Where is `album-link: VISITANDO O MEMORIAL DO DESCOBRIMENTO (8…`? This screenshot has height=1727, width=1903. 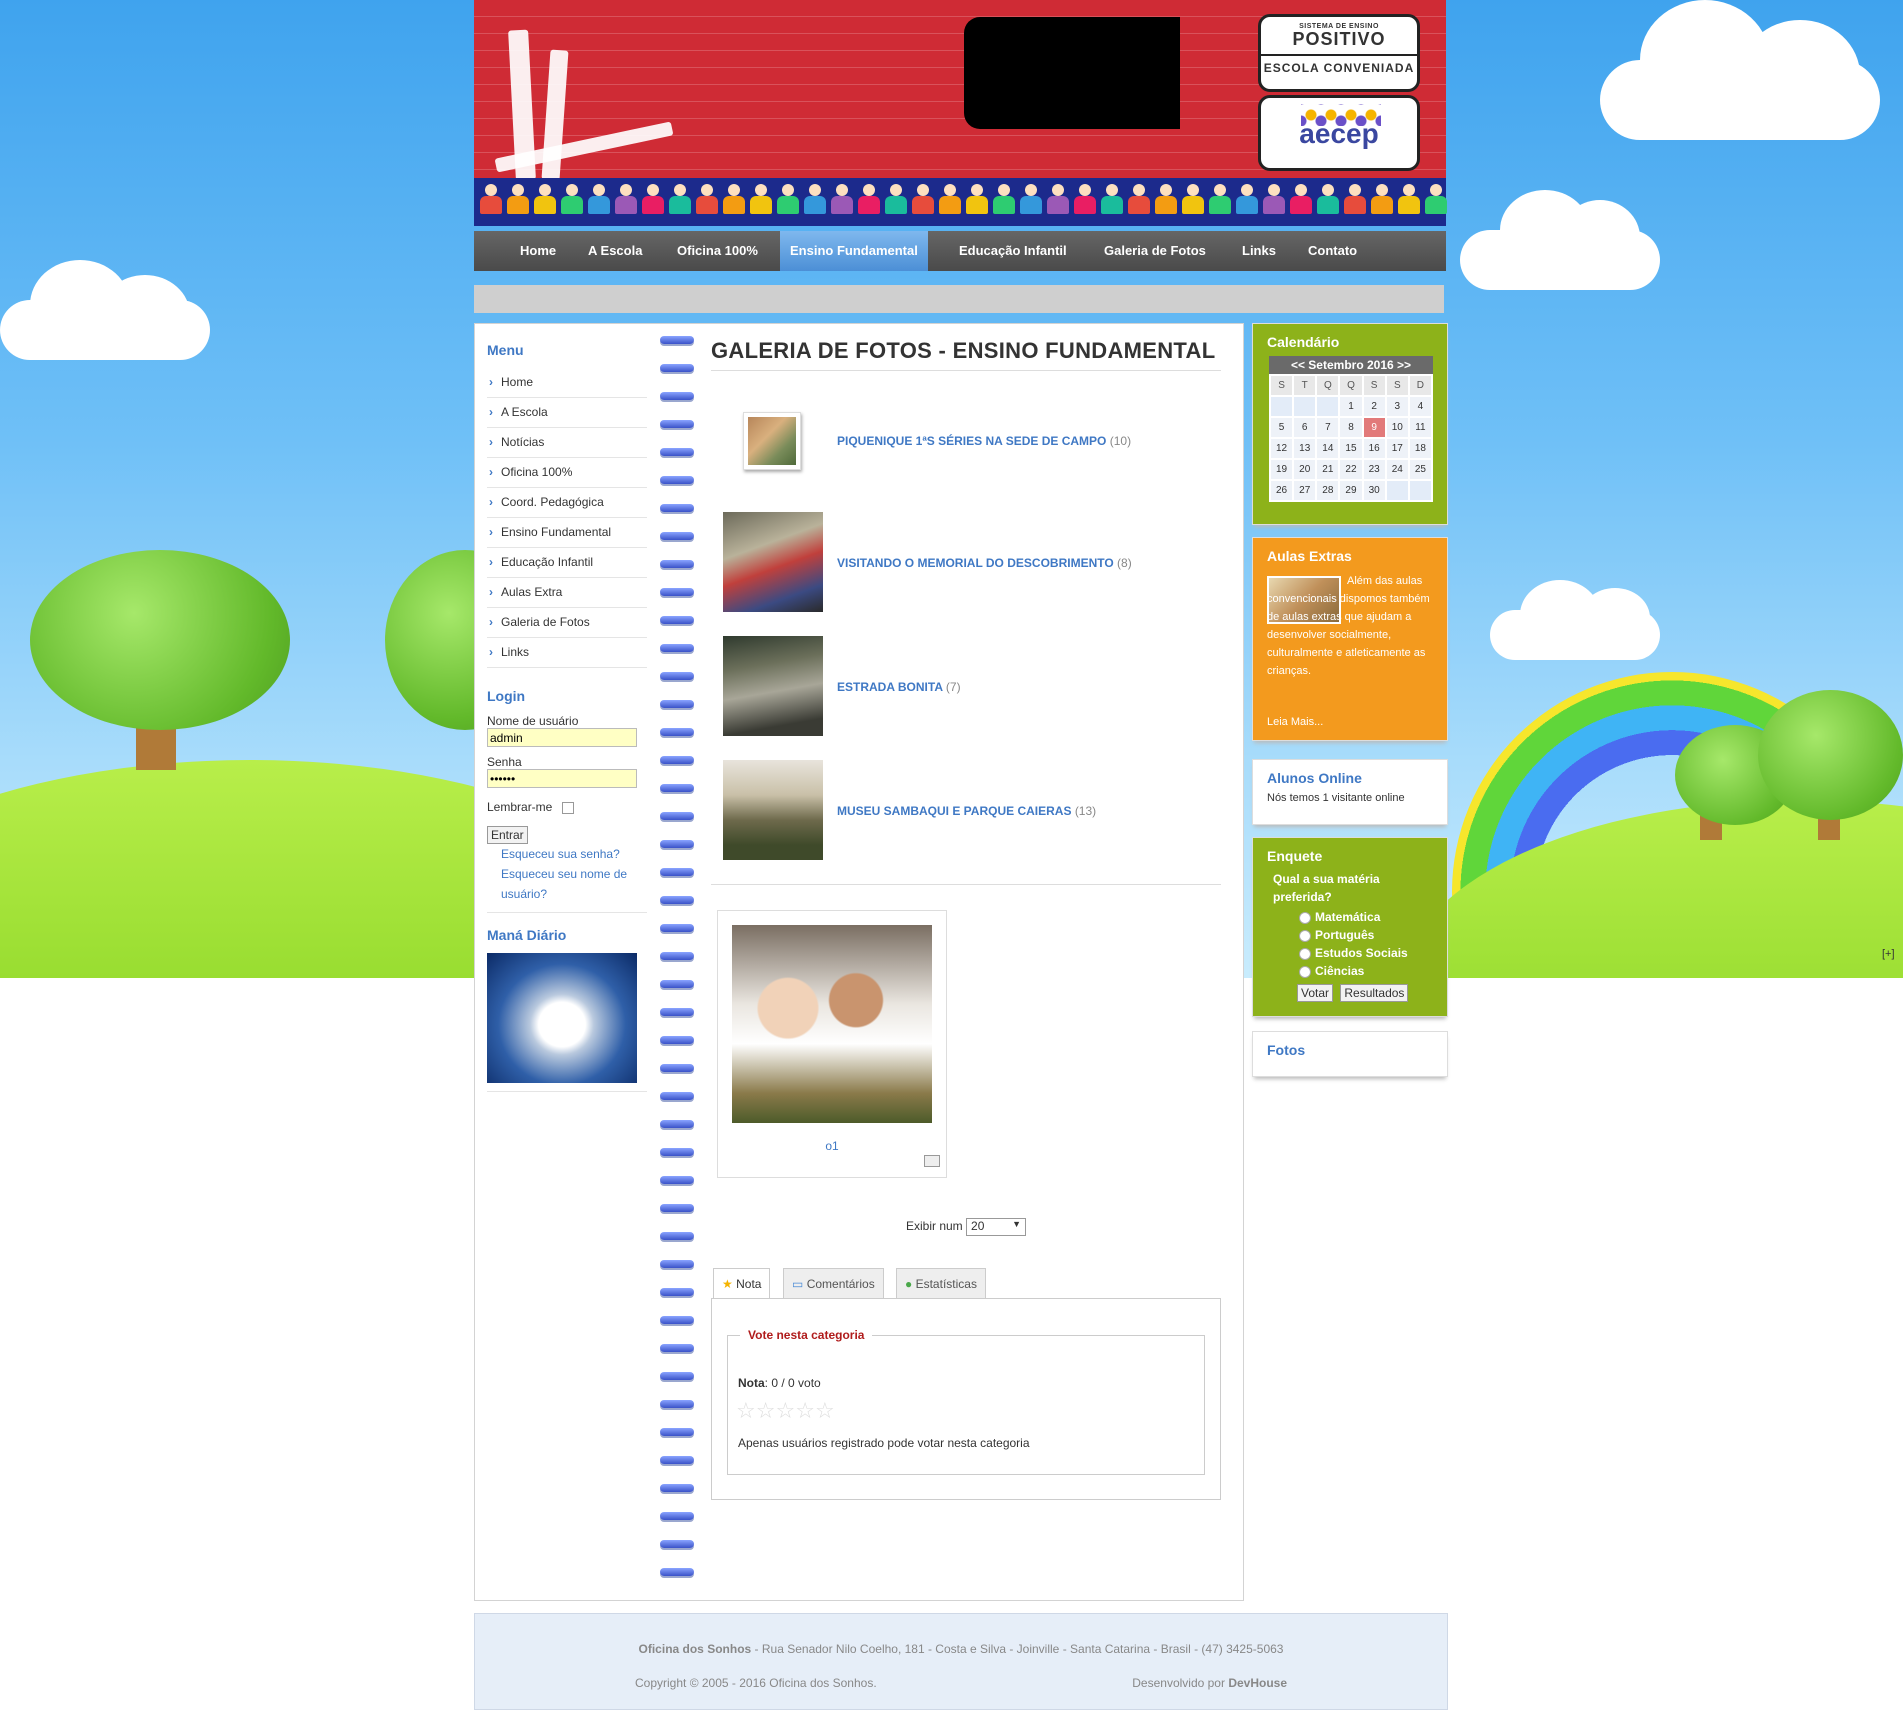 album-link: VISITANDO O MEMORIAL DO DESCOBRIMENTO (8… is located at coordinates (984, 563).